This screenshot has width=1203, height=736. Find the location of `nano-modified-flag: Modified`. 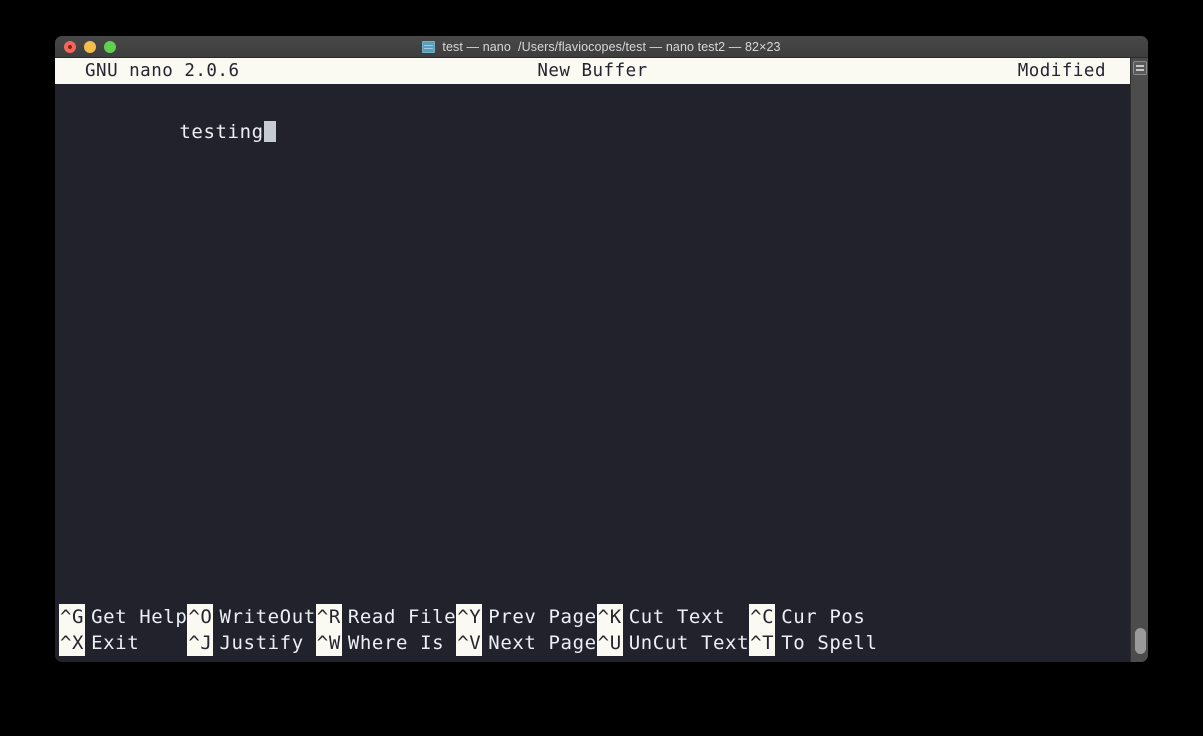

nano-modified-flag: Modified is located at coordinates (1061, 71).